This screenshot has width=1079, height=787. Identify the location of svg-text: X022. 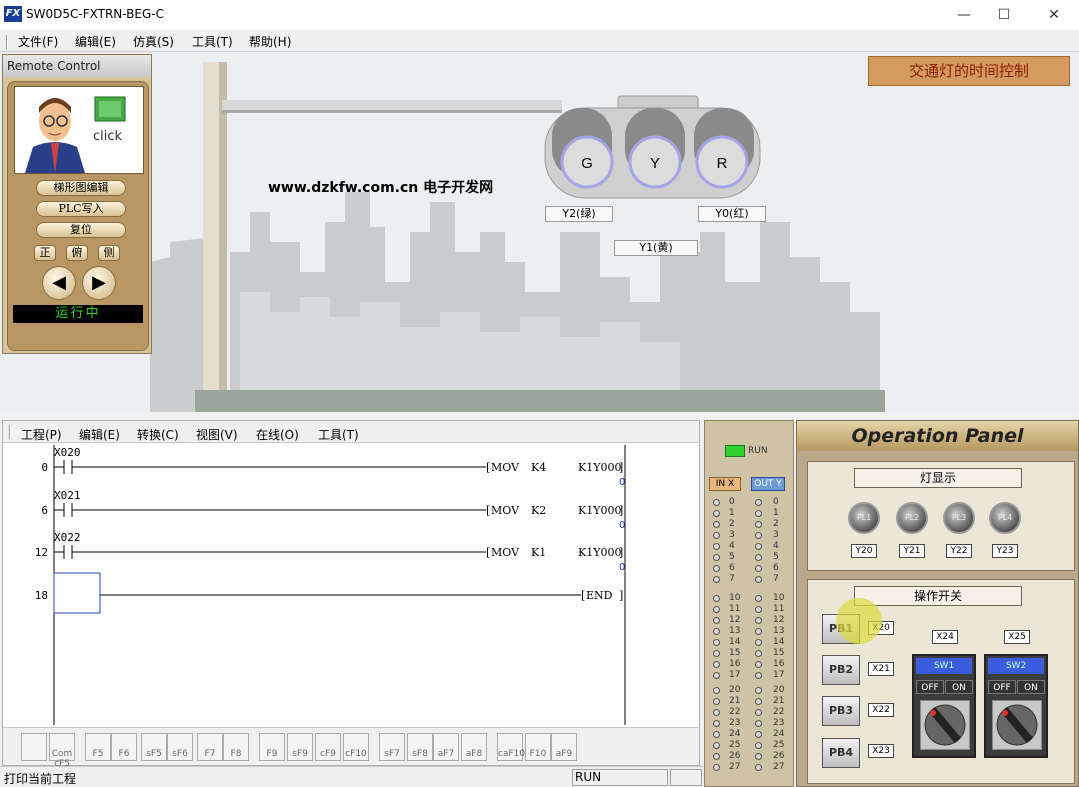
(67, 537).